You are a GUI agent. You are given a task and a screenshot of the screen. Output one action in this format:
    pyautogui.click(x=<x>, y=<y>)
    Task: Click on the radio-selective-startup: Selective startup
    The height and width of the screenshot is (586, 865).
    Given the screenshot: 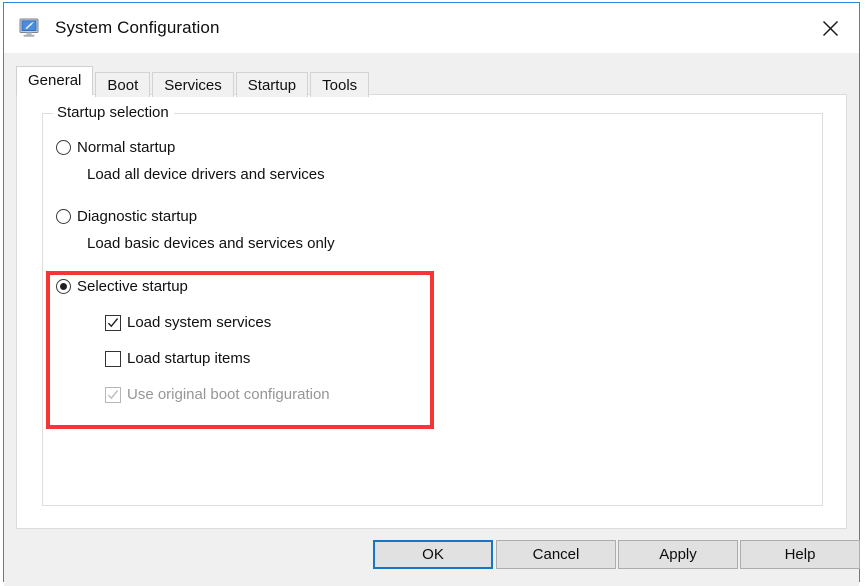 What is the action you would take?
    pyautogui.click(x=122, y=286)
    